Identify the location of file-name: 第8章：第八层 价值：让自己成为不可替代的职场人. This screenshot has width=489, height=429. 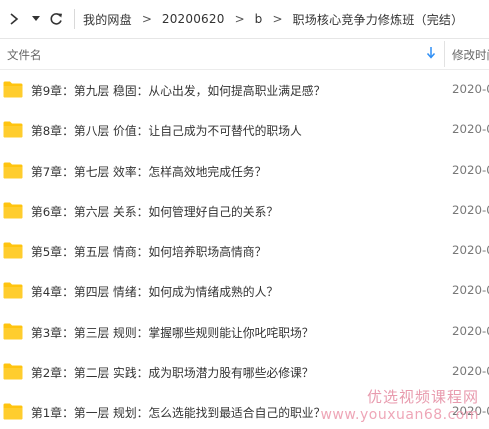
(166, 130).